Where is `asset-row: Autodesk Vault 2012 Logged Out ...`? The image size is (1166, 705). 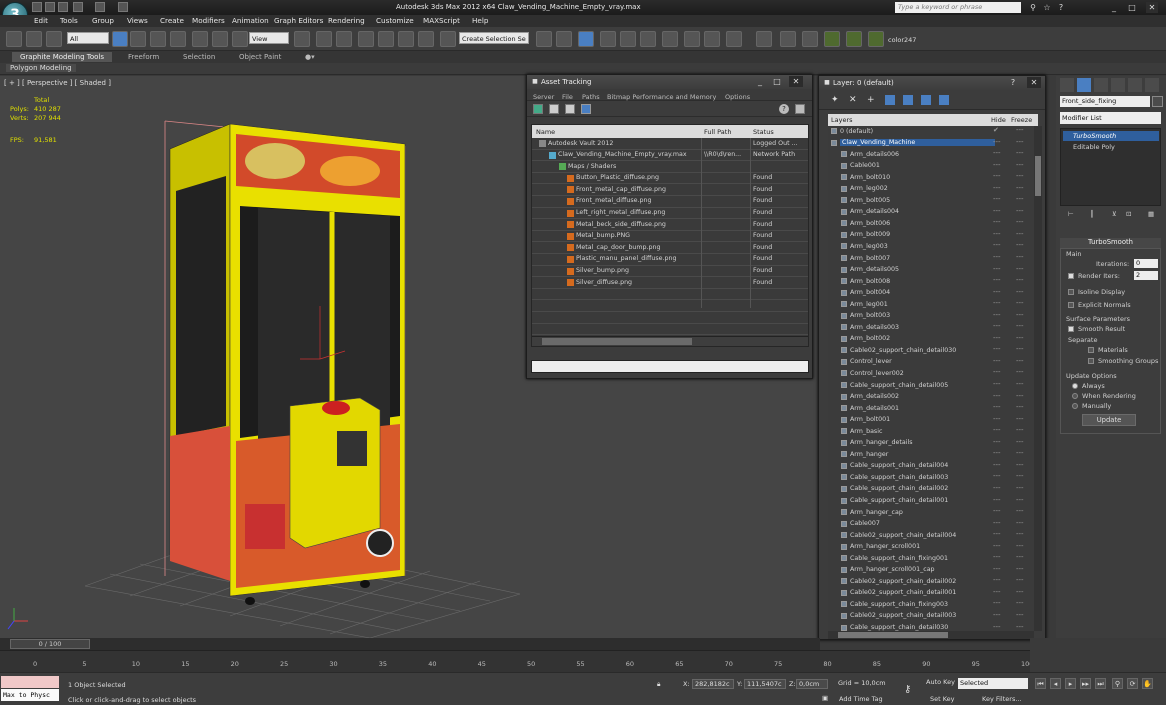 asset-row: Autodesk Vault 2012 Logged Out ... is located at coordinates (670, 144).